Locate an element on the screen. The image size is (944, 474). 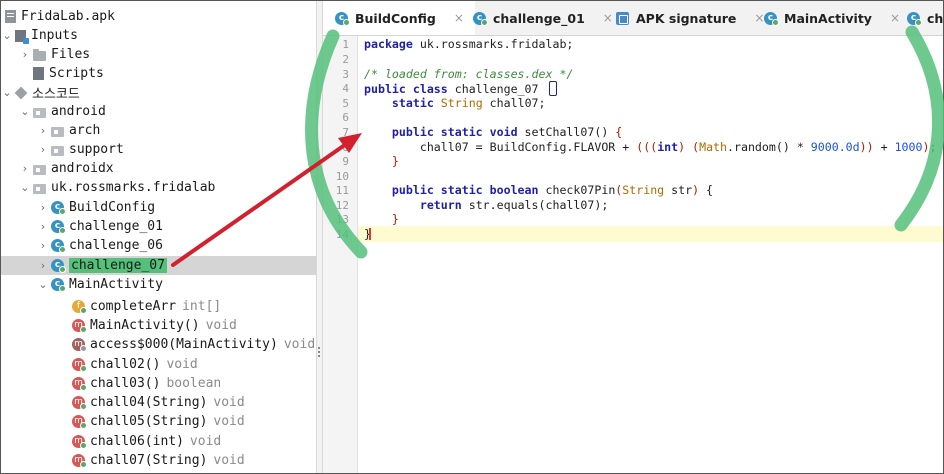
code-line-12: return str.equals(chall07); is located at coordinates (486, 205).